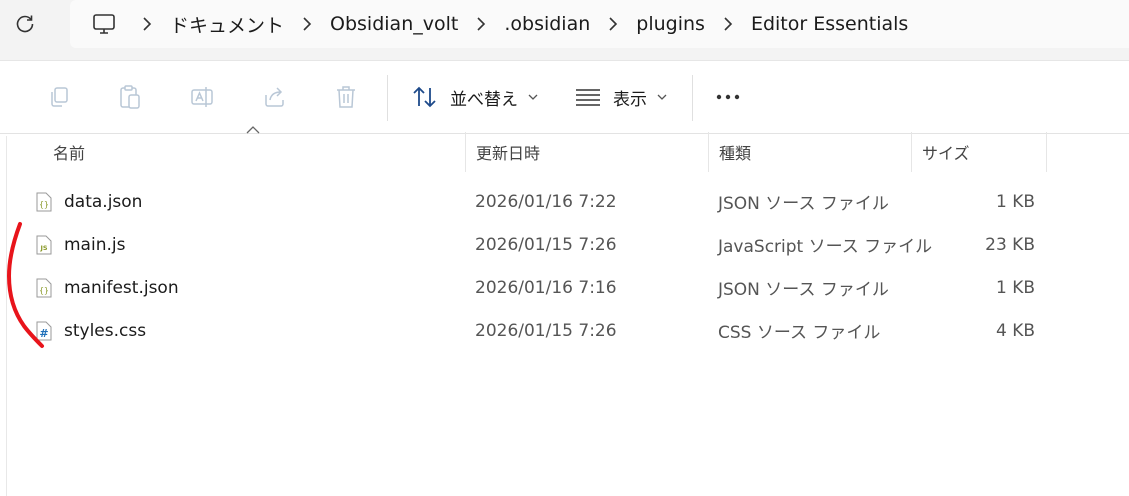  I want to click on rename-icon, so click(202, 97).